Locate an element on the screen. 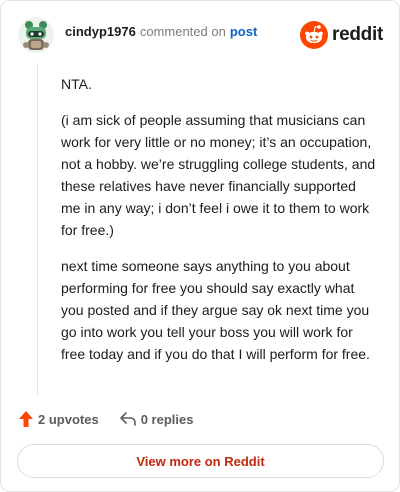 The height and width of the screenshot is (492, 400). username-link: cindyp1976 is located at coordinates (100, 32).